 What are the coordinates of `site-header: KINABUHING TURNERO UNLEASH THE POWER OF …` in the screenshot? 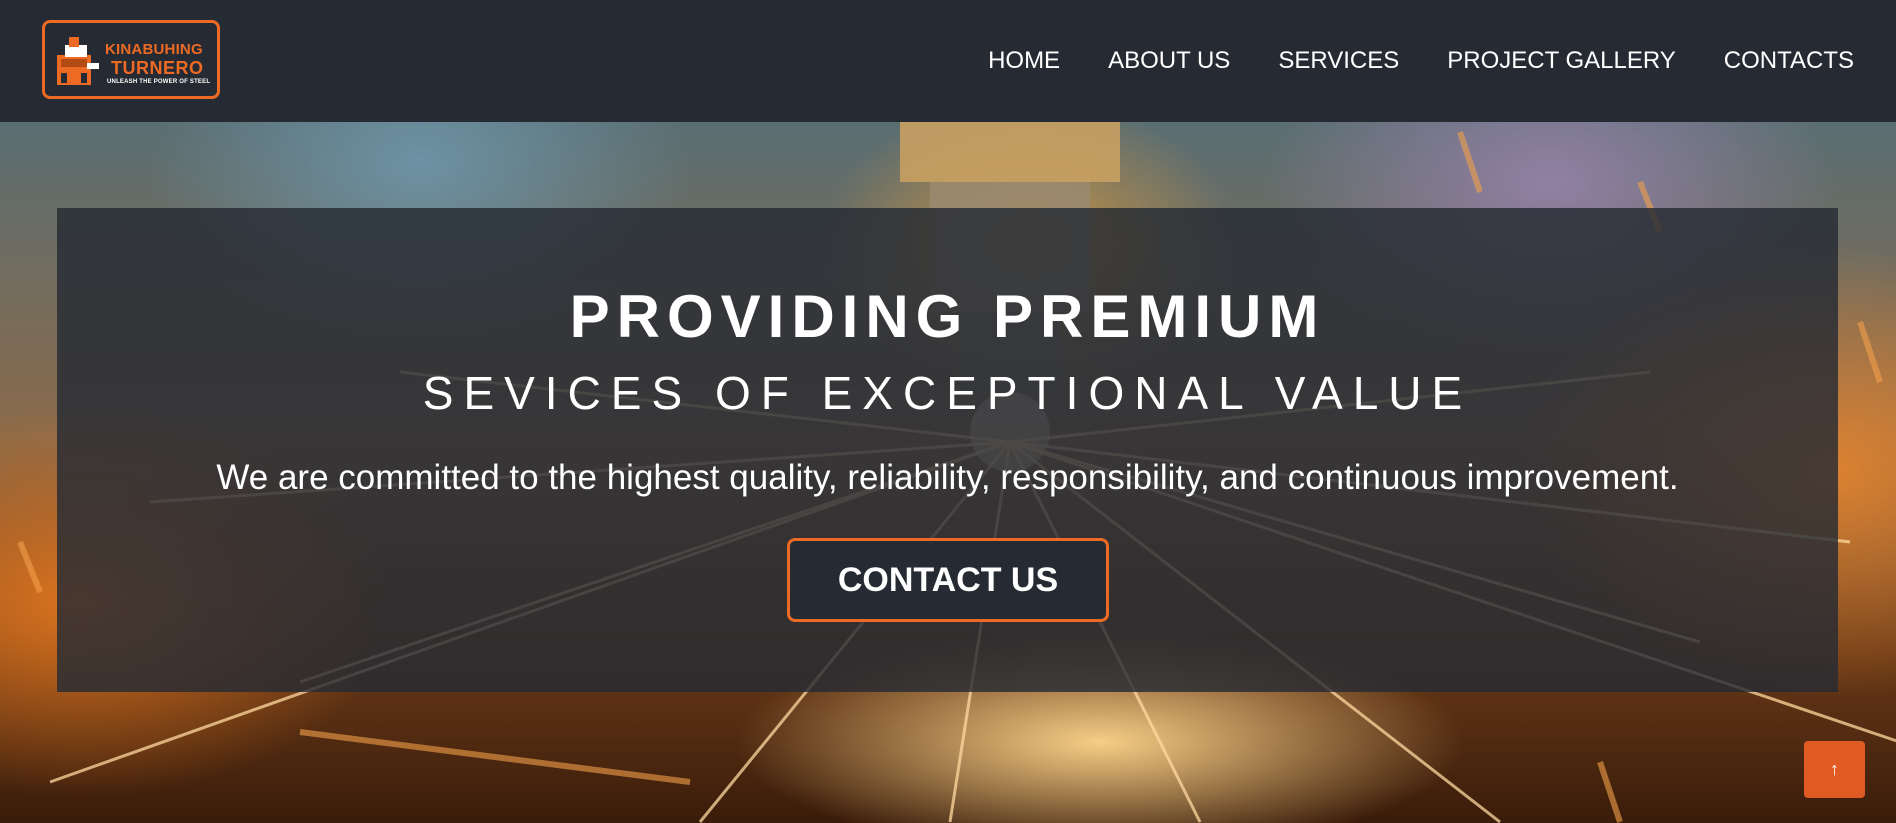 It's located at (948, 61).